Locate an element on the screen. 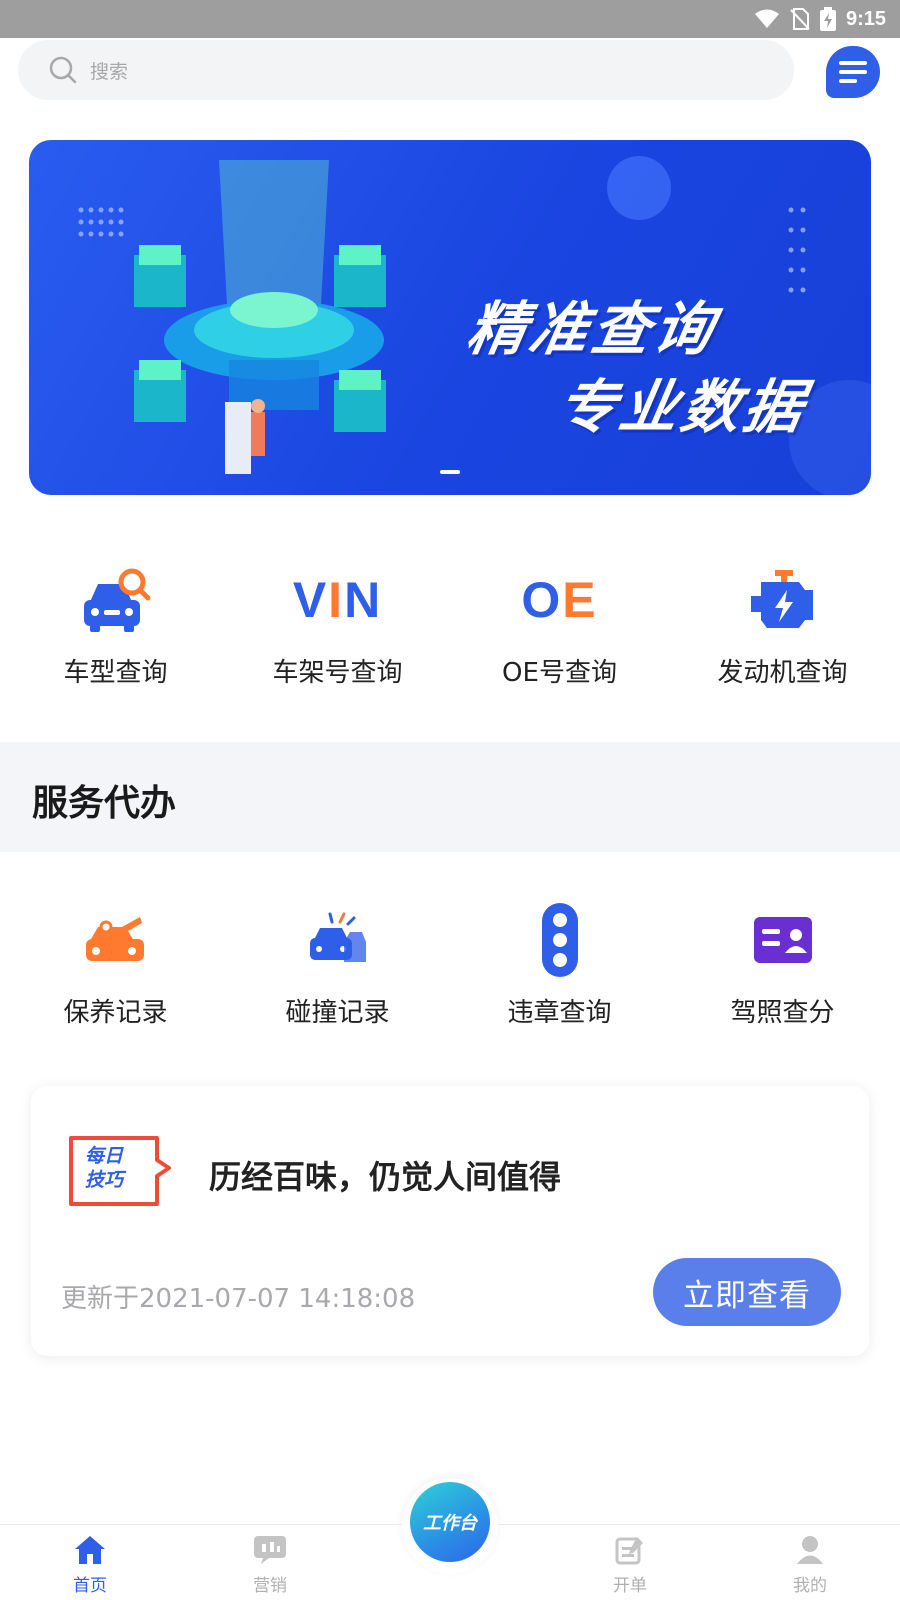 The width and height of the screenshot is (900, 1600). carousel-indicator is located at coordinates (450, 472).